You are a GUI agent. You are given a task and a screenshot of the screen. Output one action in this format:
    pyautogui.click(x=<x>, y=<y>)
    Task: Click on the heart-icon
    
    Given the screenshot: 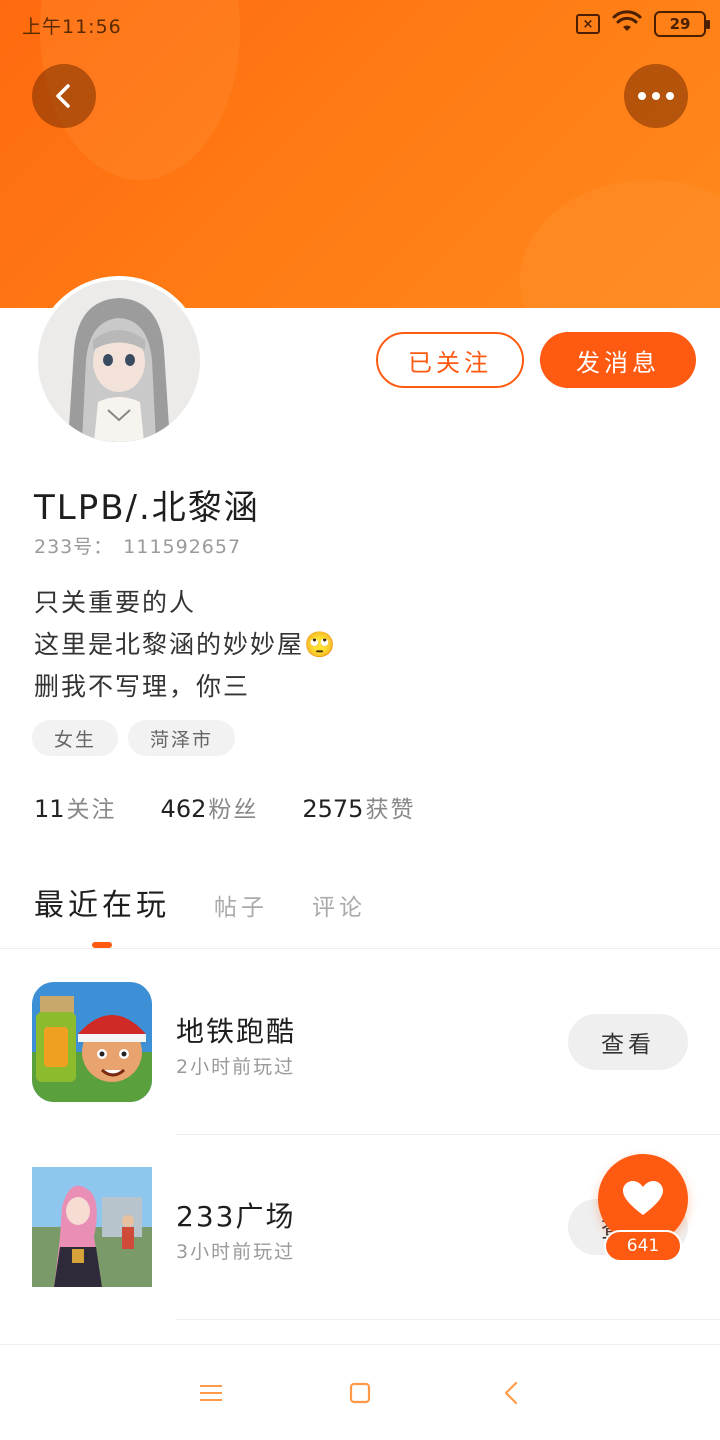 What is the action you would take?
    pyautogui.click(x=643, y=1198)
    